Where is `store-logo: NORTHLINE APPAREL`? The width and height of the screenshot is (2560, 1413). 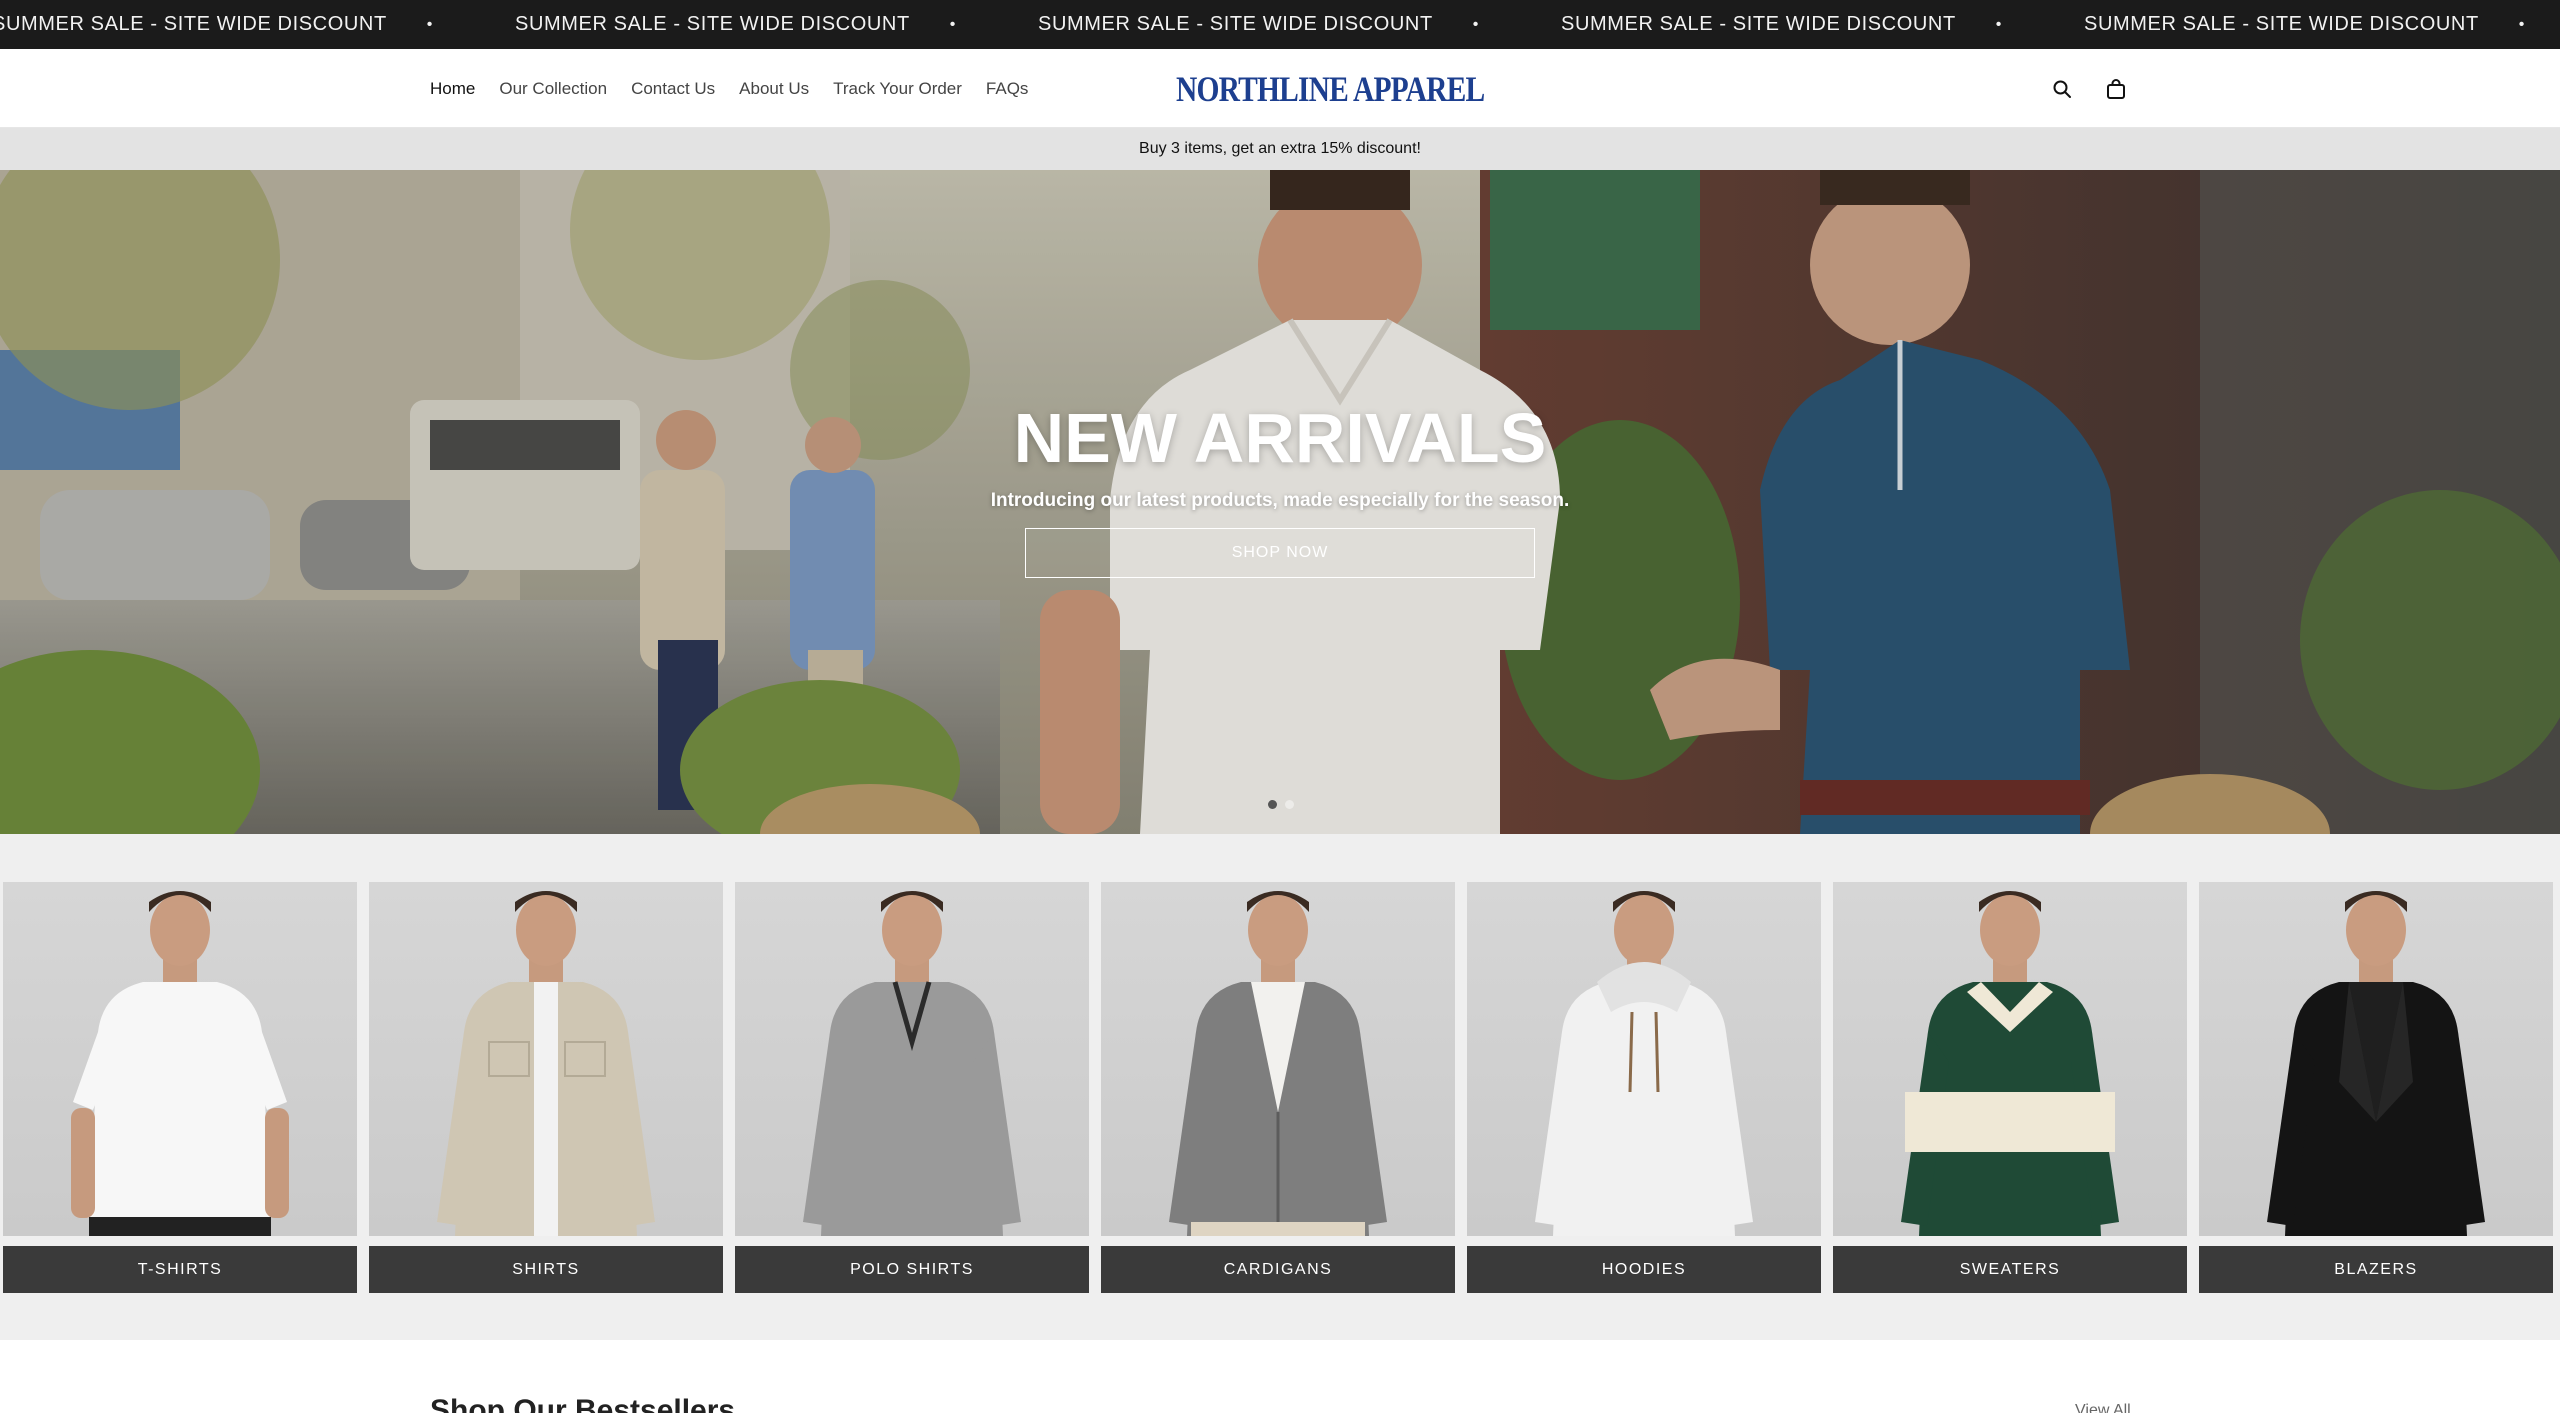 store-logo: NORTHLINE APPAREL is located at coordinates (1330, 89).